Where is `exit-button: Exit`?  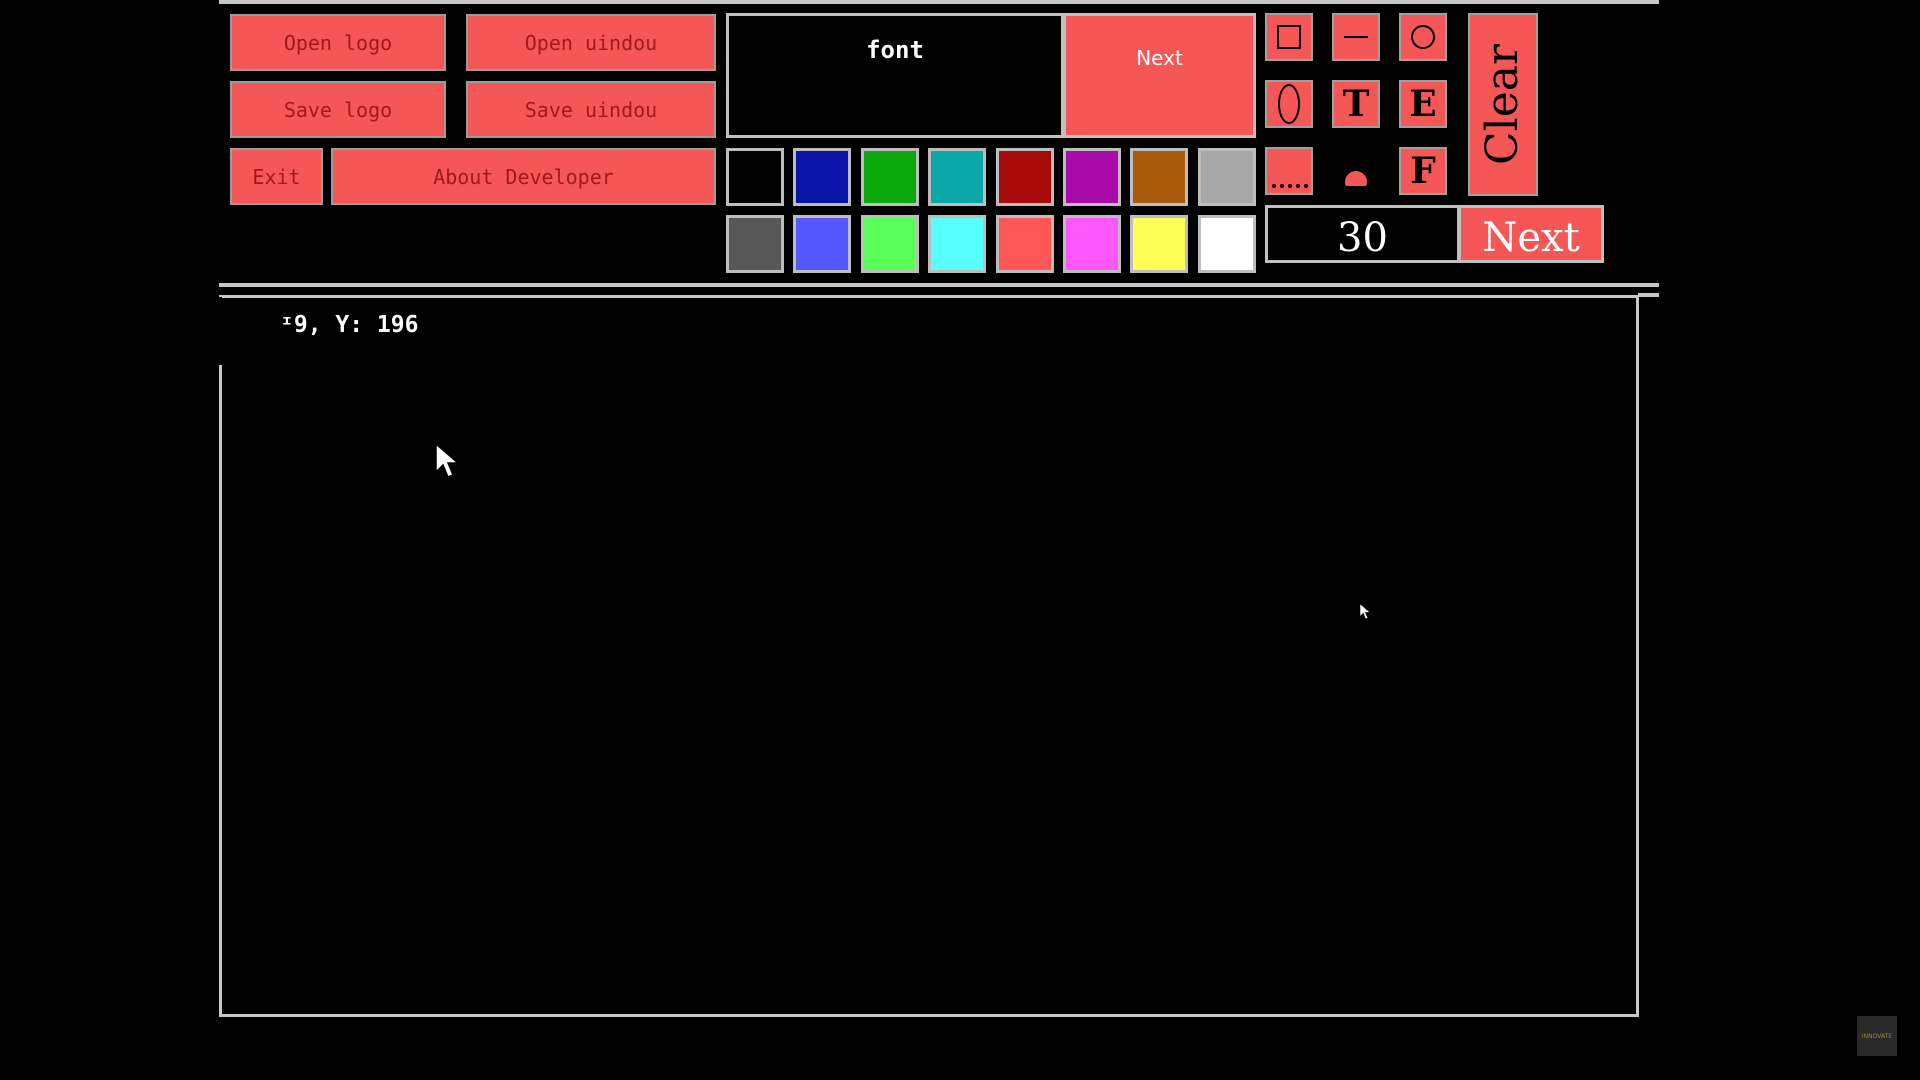
exit-button: Exit is located at coordinates (276, 176).